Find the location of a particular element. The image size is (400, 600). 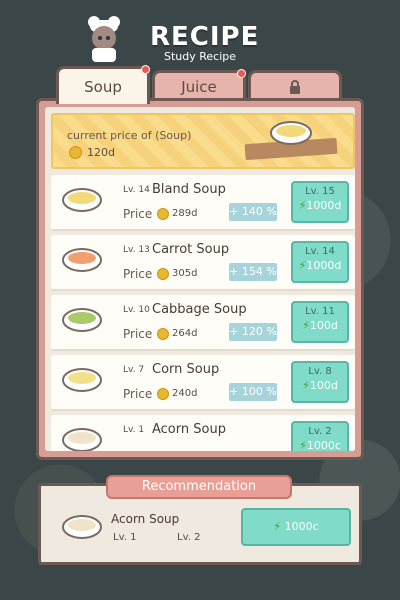

tab-juice-label: Juice is located at coordinates (199, 86).